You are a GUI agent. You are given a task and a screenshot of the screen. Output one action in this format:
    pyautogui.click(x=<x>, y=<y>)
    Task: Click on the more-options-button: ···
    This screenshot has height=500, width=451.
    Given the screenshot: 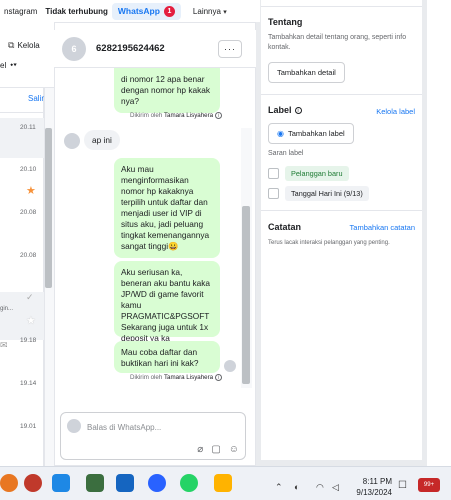 What is the action you would take?
    pyautogui.click(x=230, y=48)
    